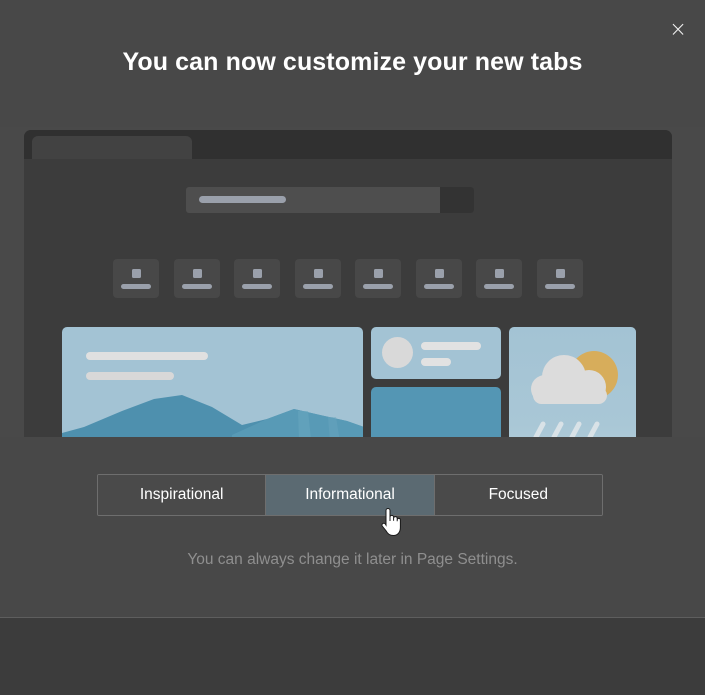 The width and height of the screenshot is (705, 695). I want to click on mountain-illustration, so click(212, 416).